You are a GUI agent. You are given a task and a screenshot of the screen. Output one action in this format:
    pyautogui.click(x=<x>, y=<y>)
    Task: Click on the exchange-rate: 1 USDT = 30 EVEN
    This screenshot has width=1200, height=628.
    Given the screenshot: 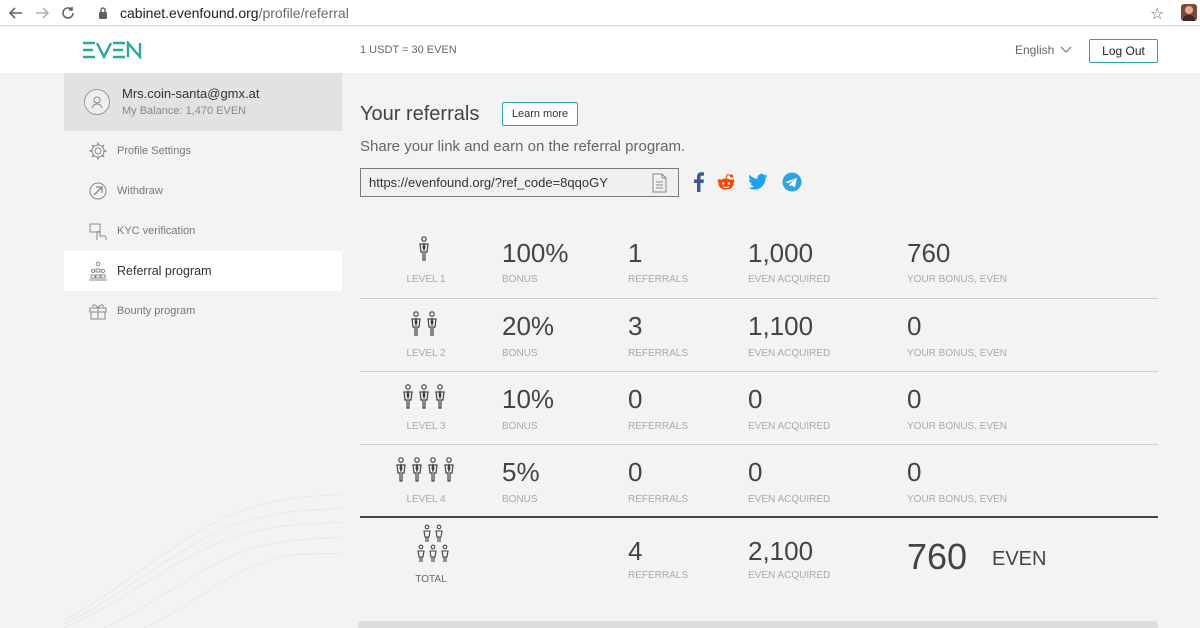 What is the action you would take?
    pyautogui.click(x=408, y=50)
    